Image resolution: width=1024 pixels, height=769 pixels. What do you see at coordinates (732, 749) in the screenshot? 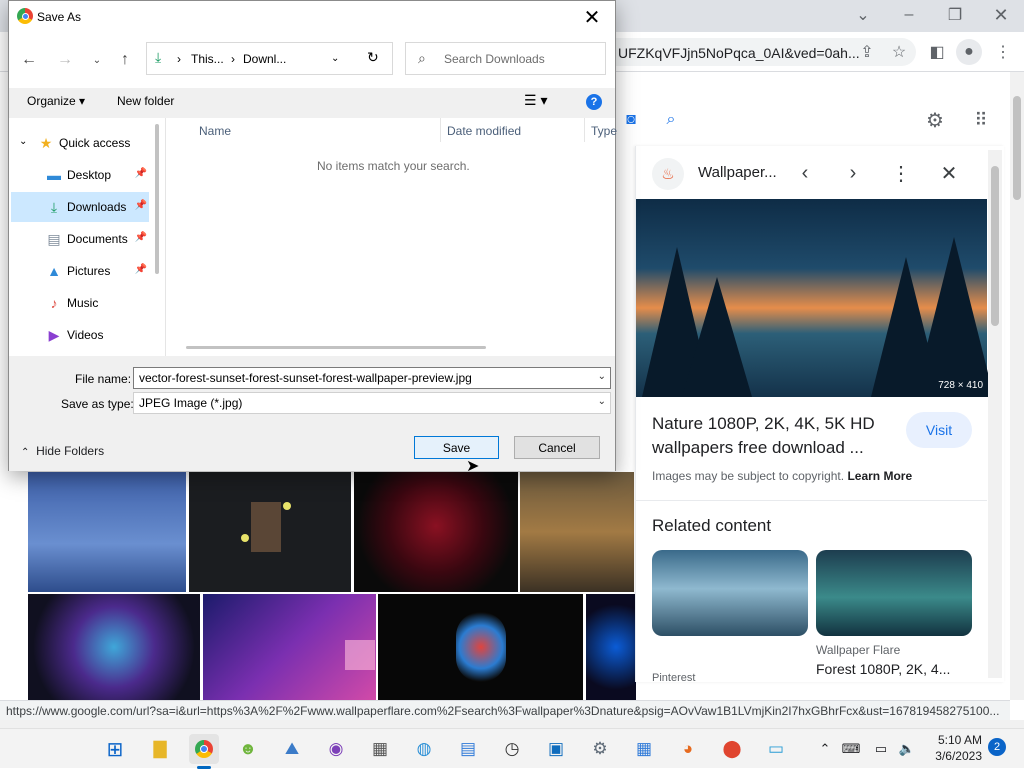
I see `location-pin-icon: ⬤` at bounding box center [732, 749].